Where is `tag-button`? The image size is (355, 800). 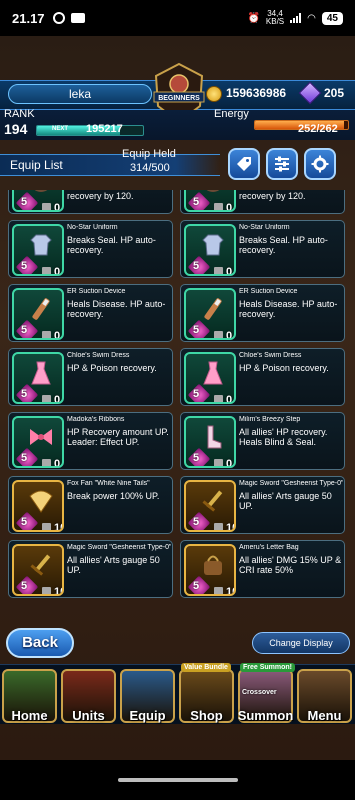
tag-button is located at coordinates (244, 164).